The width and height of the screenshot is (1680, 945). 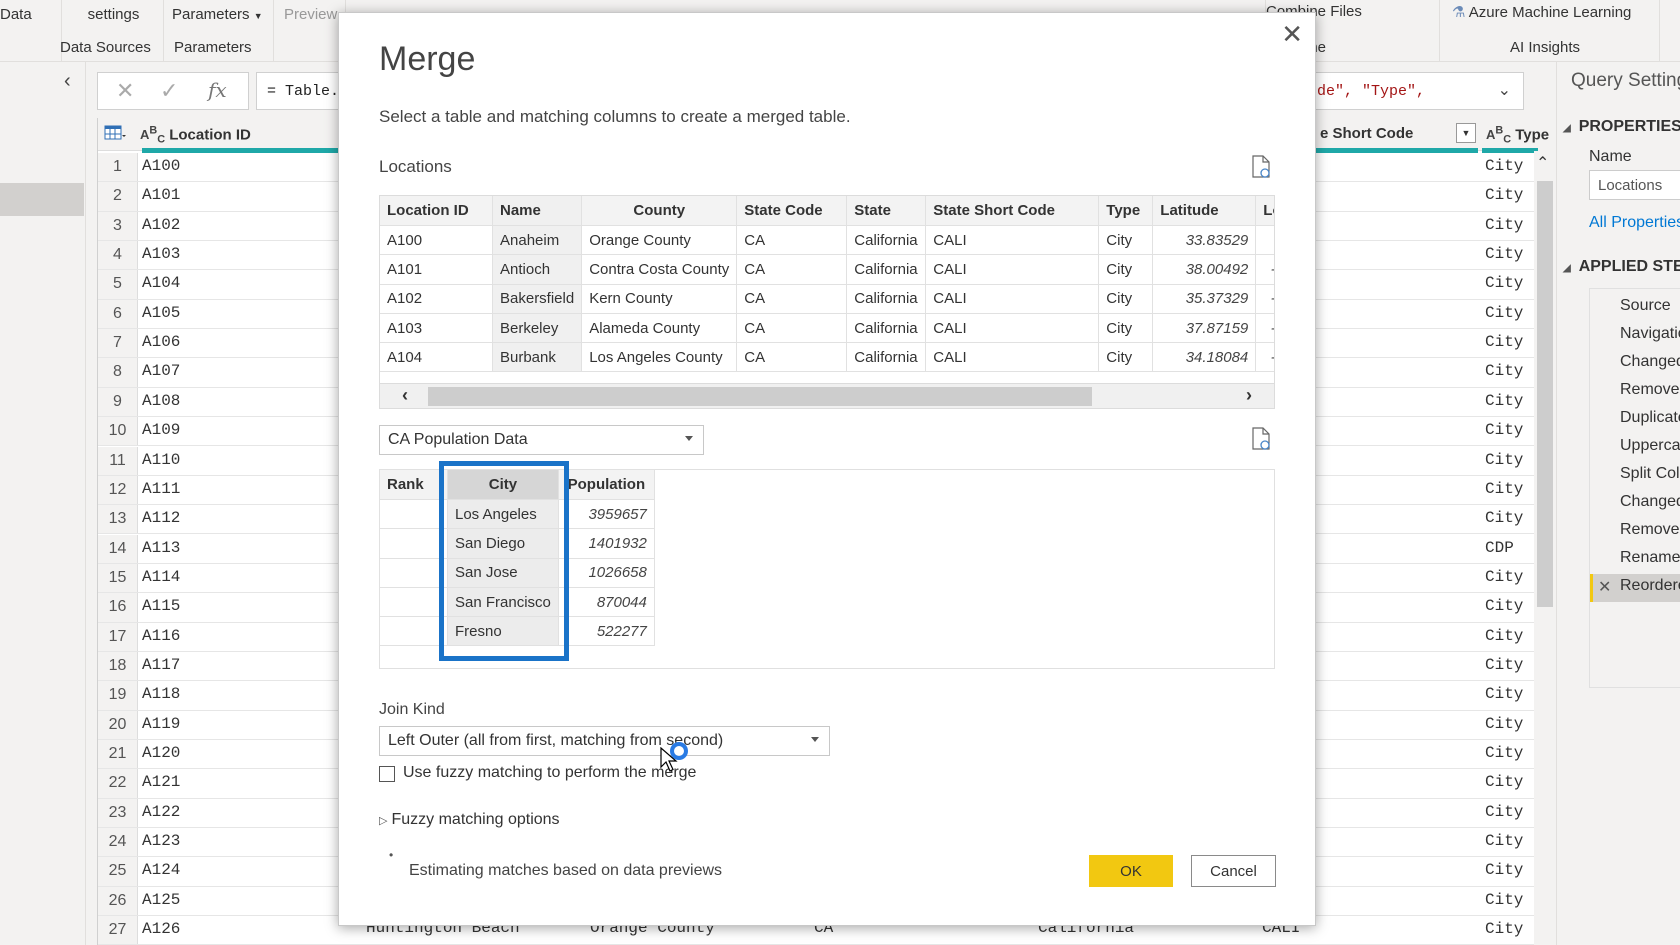 I want to click on query-name-input: Locations, so click(x=1634, y=185).